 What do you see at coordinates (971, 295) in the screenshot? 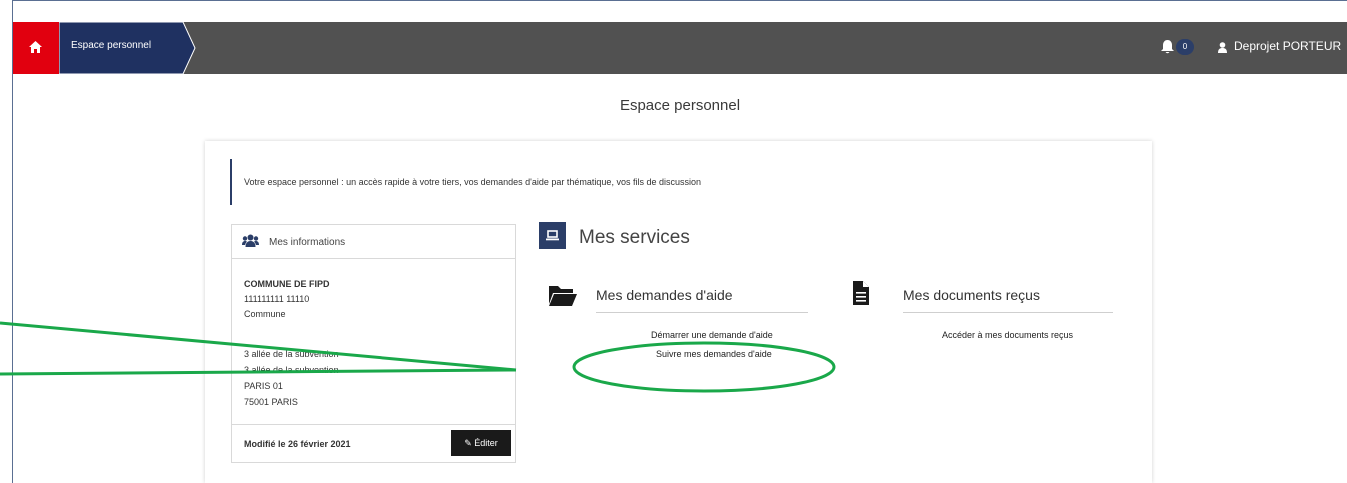
I see `received-documents-title: Mes documents reçus` at bounding box center [971, 295].